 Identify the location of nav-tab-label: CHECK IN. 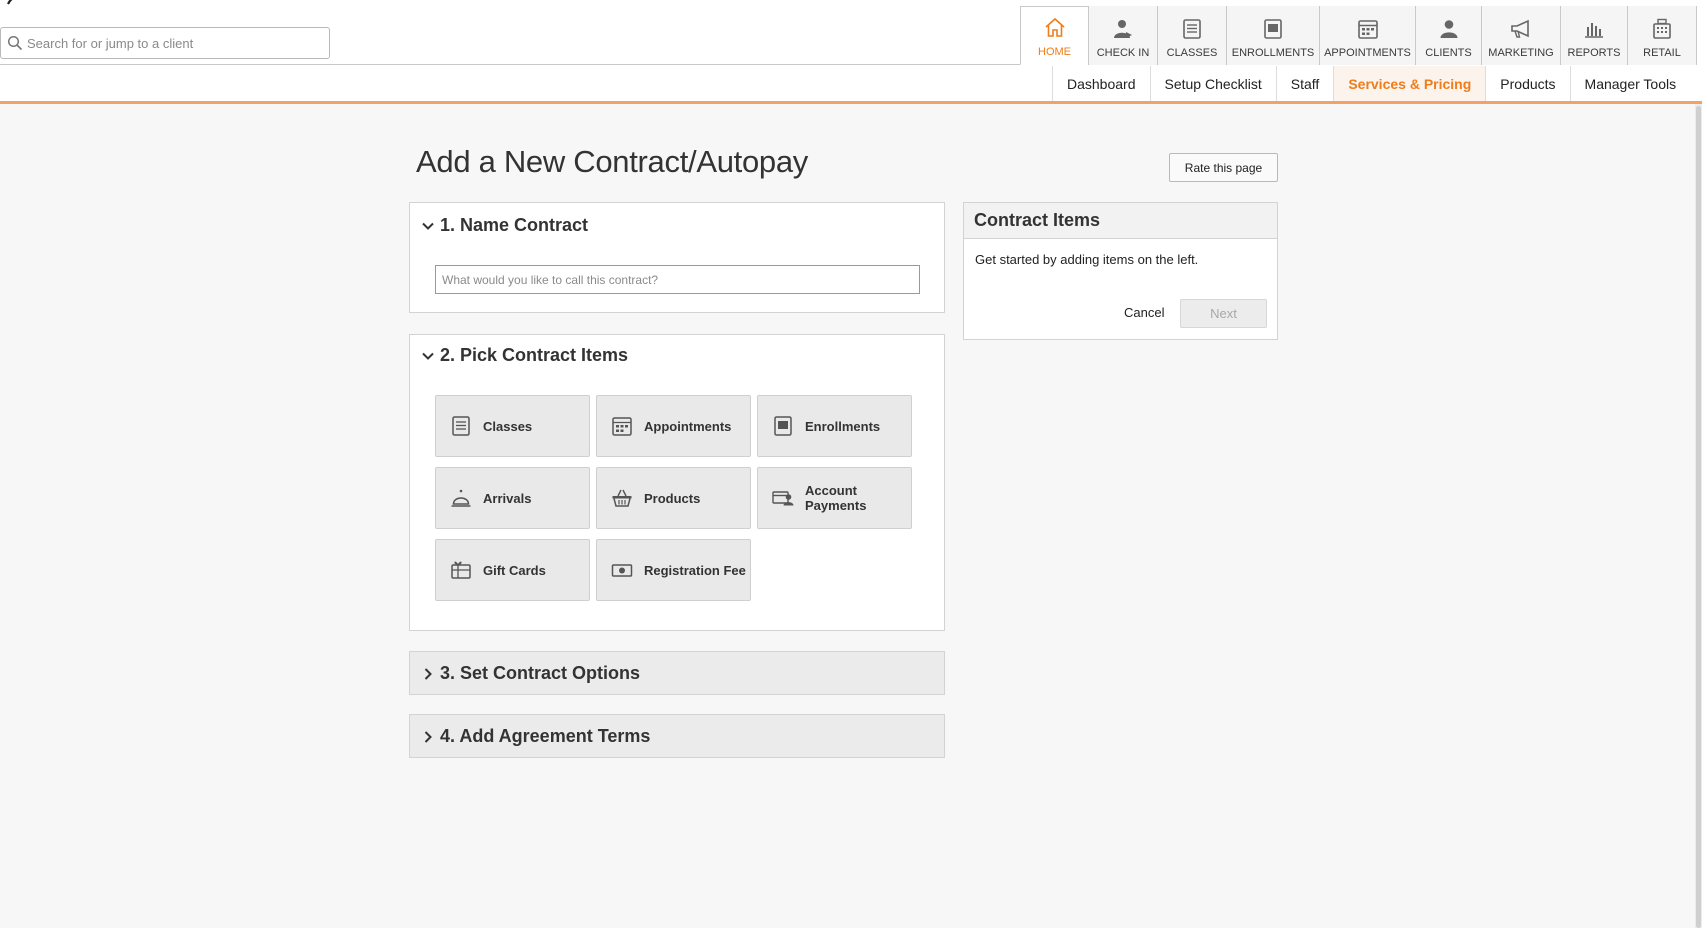
(1123, 53).